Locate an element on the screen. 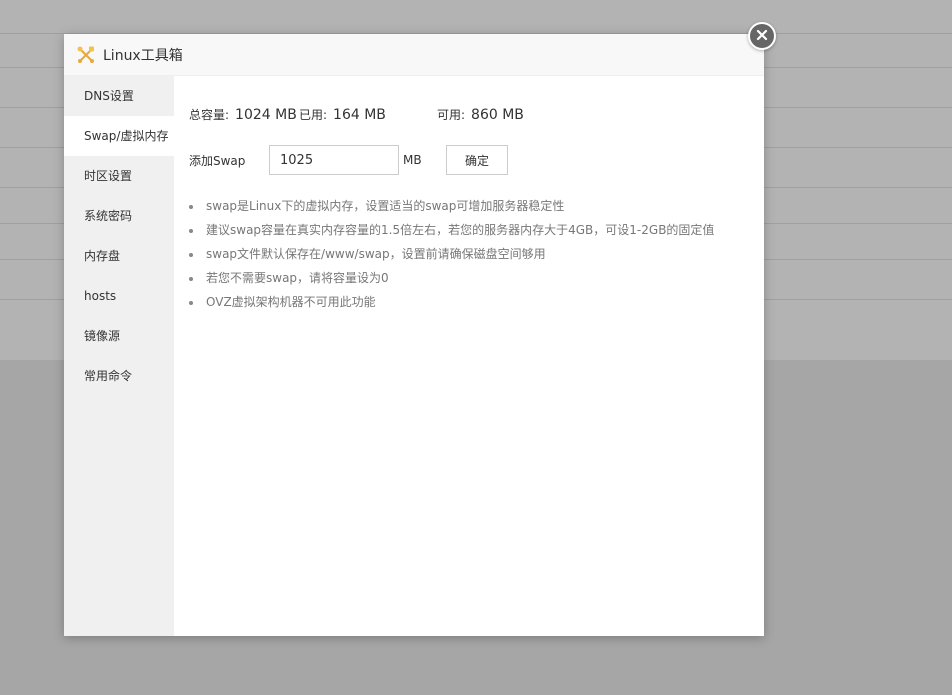  close-icon is located at coordinates (762, 36).